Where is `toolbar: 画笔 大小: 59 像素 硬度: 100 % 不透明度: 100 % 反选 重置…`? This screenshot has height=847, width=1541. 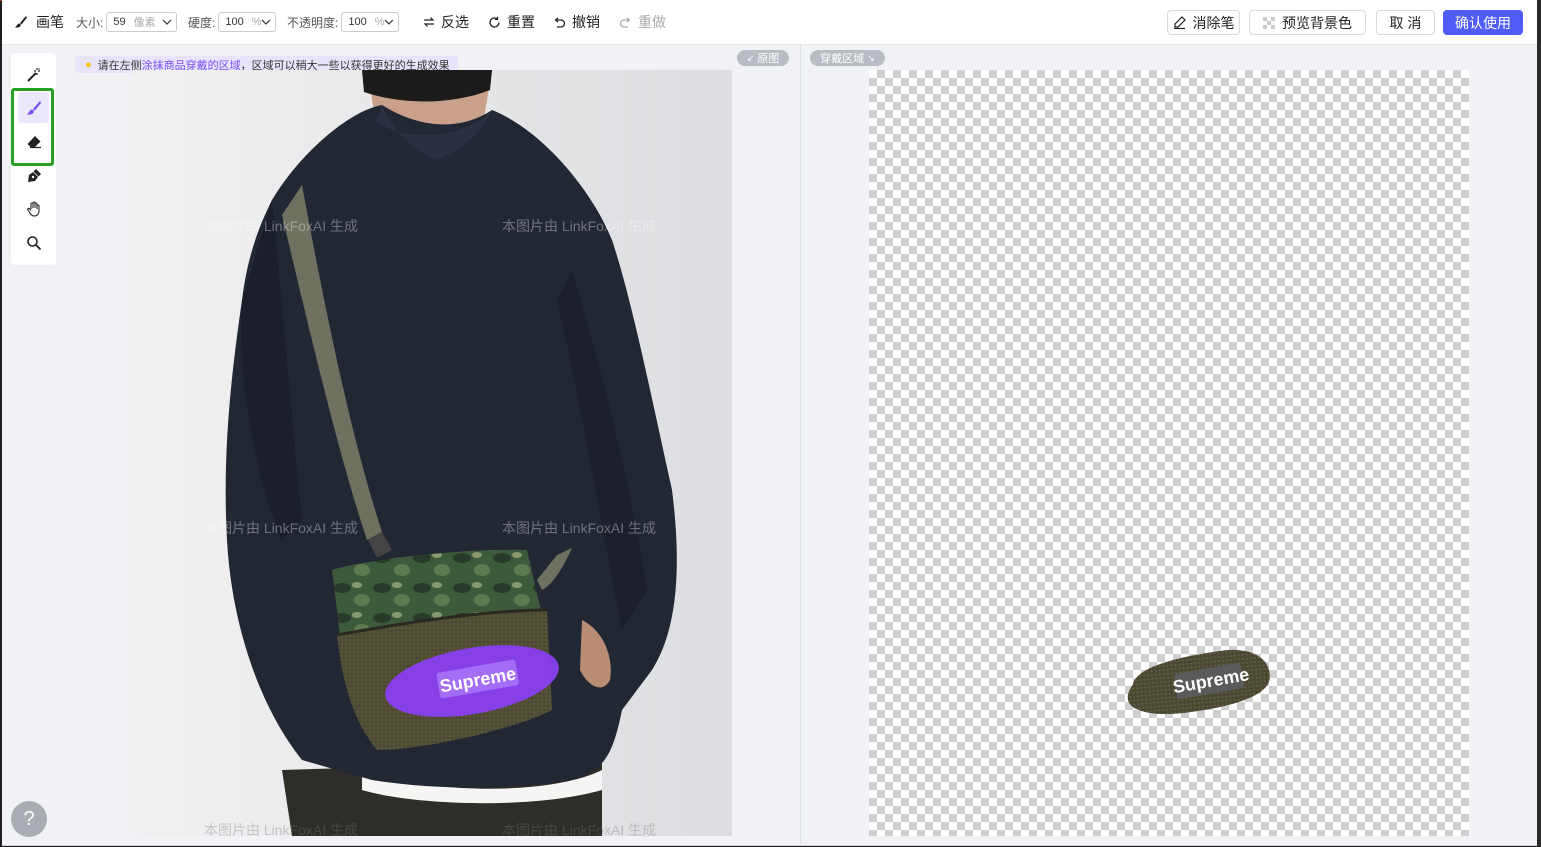 toolbar: 画笔 大小: 59 像素 硬度: 100 % 不透明度: 100 % 反选 重置… is located at coordinates (769, 22).